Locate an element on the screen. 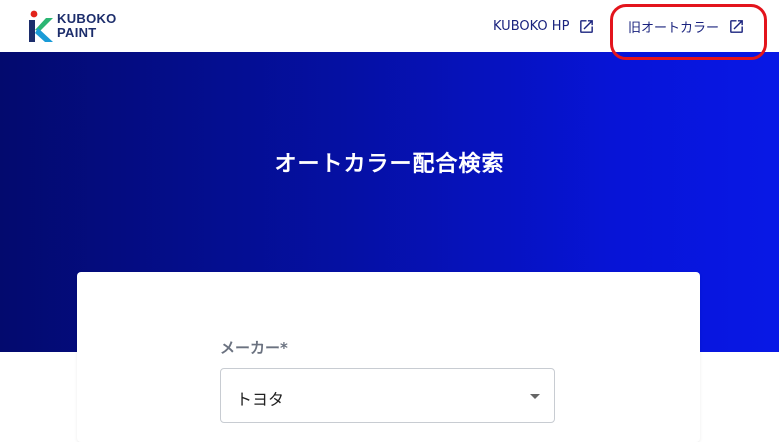 The width and height of the screenshot is (779, 442). logo-text: KUBOKO PAINT is located at coordinates (87, 26).